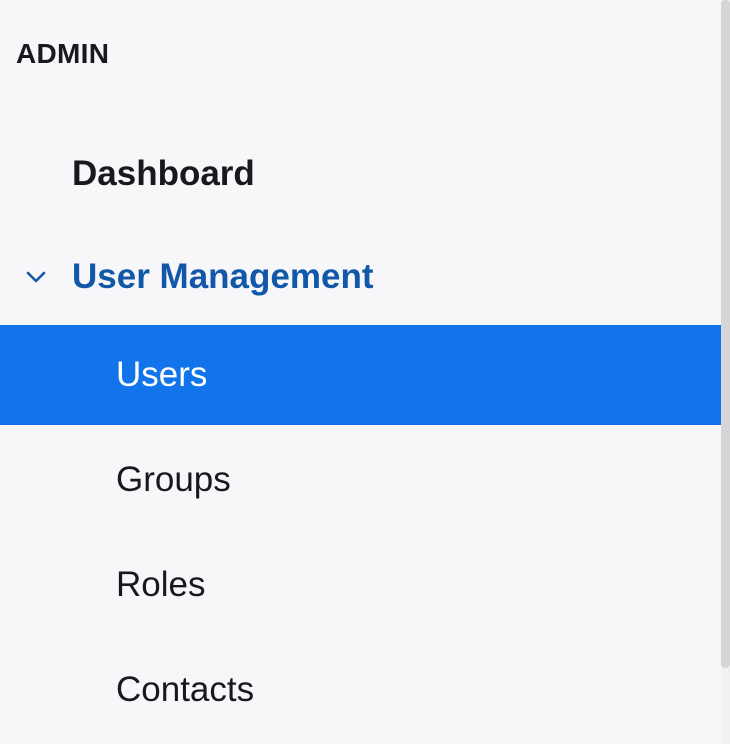 The image size is (730, 744). Describe the element at coordinates (360, 174) in the screenshot. I see `sidebar-item-dashboard: Dashboard` at that location.